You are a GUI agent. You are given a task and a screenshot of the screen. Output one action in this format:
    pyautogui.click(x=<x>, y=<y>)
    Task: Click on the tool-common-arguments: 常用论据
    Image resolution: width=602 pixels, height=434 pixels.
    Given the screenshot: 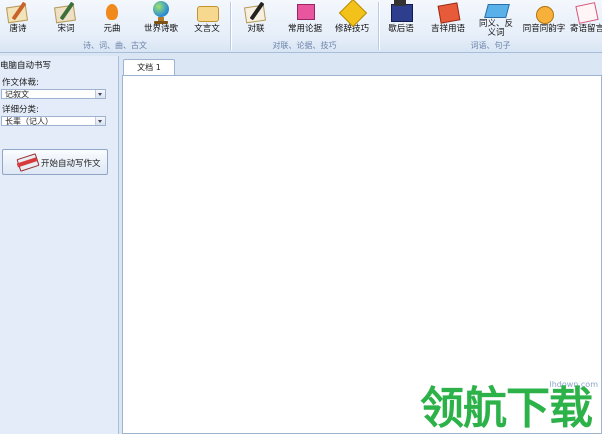 What is the action you would take?
    pyautogui.click(x=305, y=20)
    